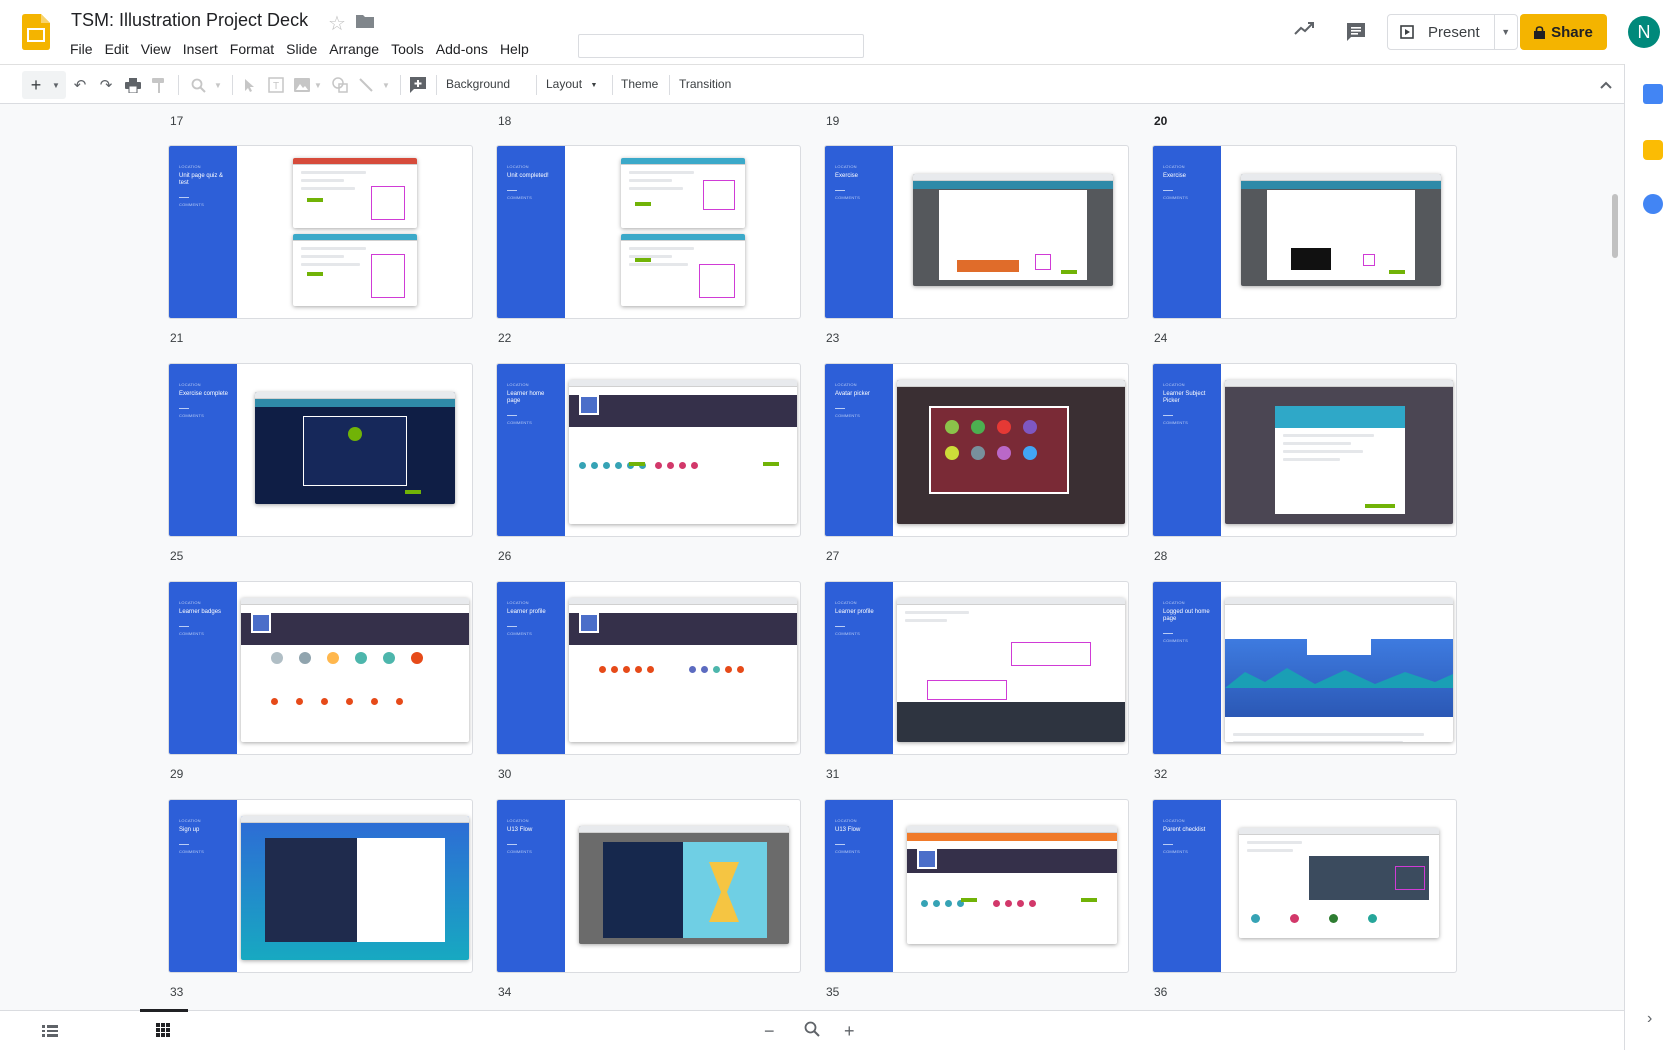 This screenshot has width=1680, height=1050. Describe the element at coordinates (320, 232) in the screenshot. I see `slide-thumbnail: LOCATION Unit page quiz & test COMMENTS` at that location.